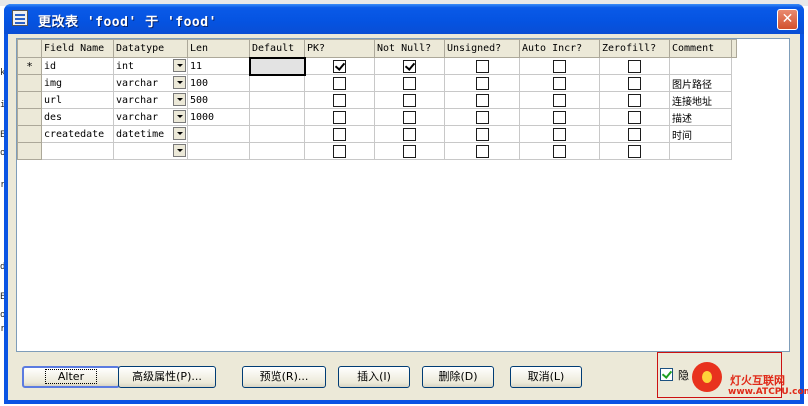 This screenshot has width=808, height=406. I want to click on field-name-cell: id, so click(77, 66).